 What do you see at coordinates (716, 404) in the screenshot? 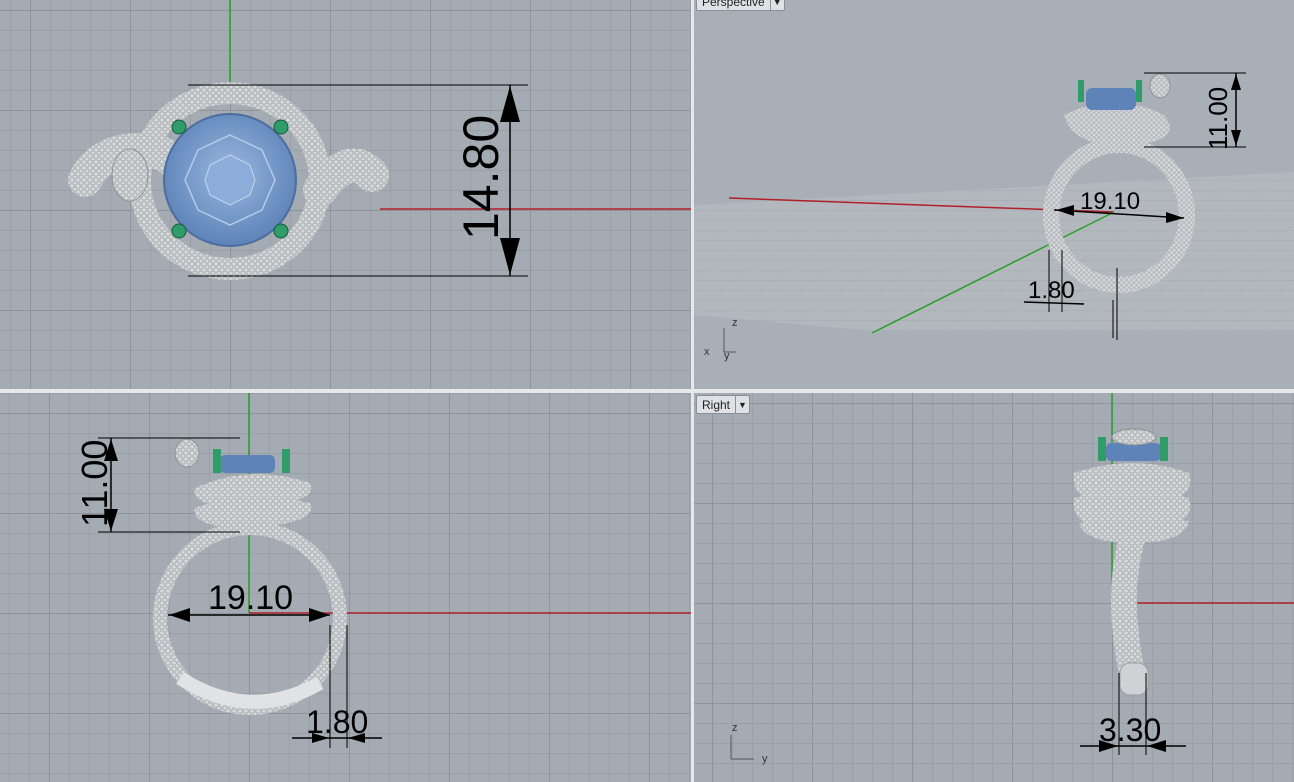
I see `viewport-title: Right` at bounding box center [716, 404].